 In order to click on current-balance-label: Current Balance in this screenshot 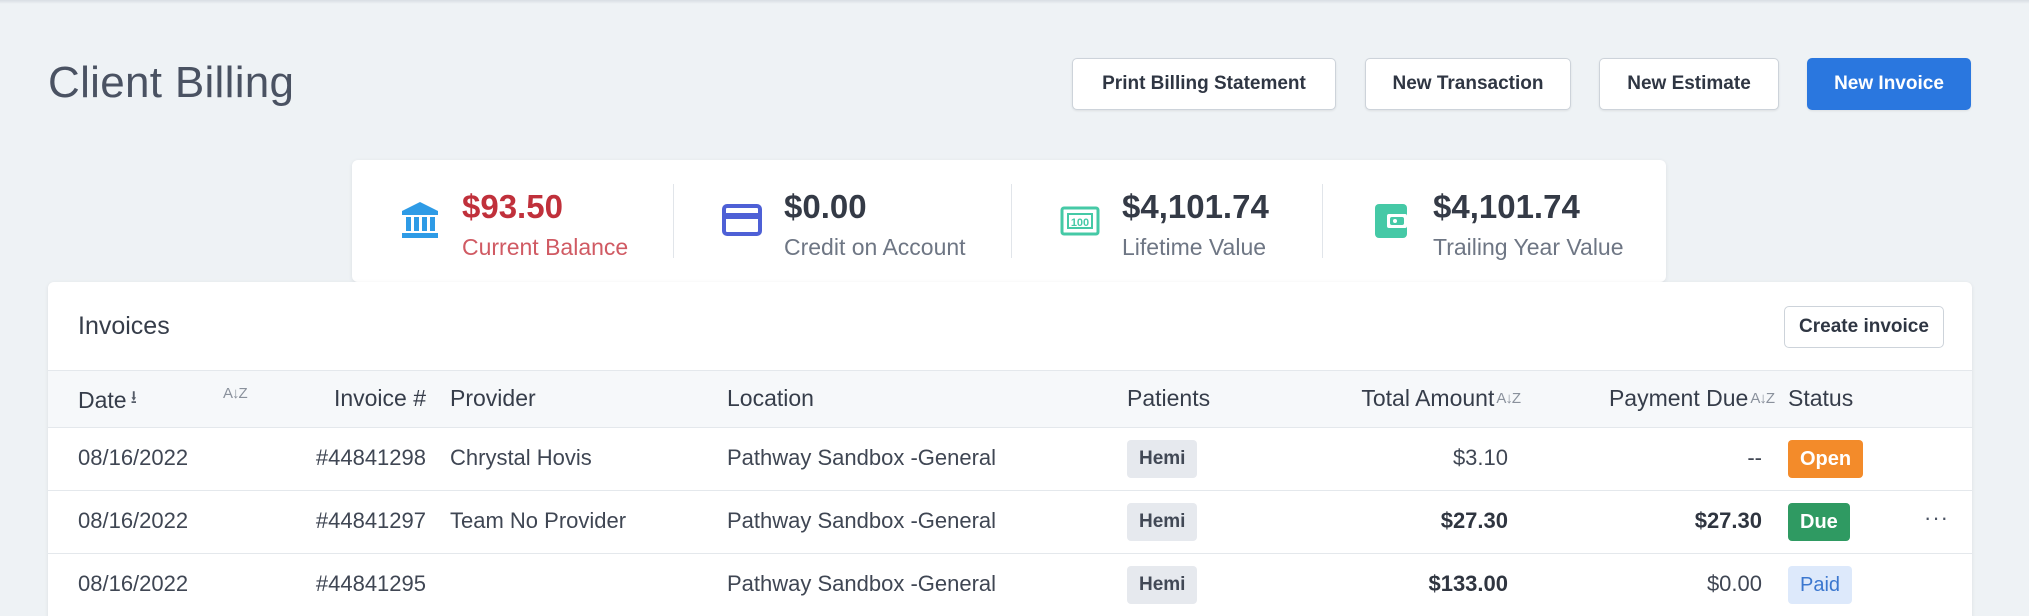, I will do `click(545, 247)`.